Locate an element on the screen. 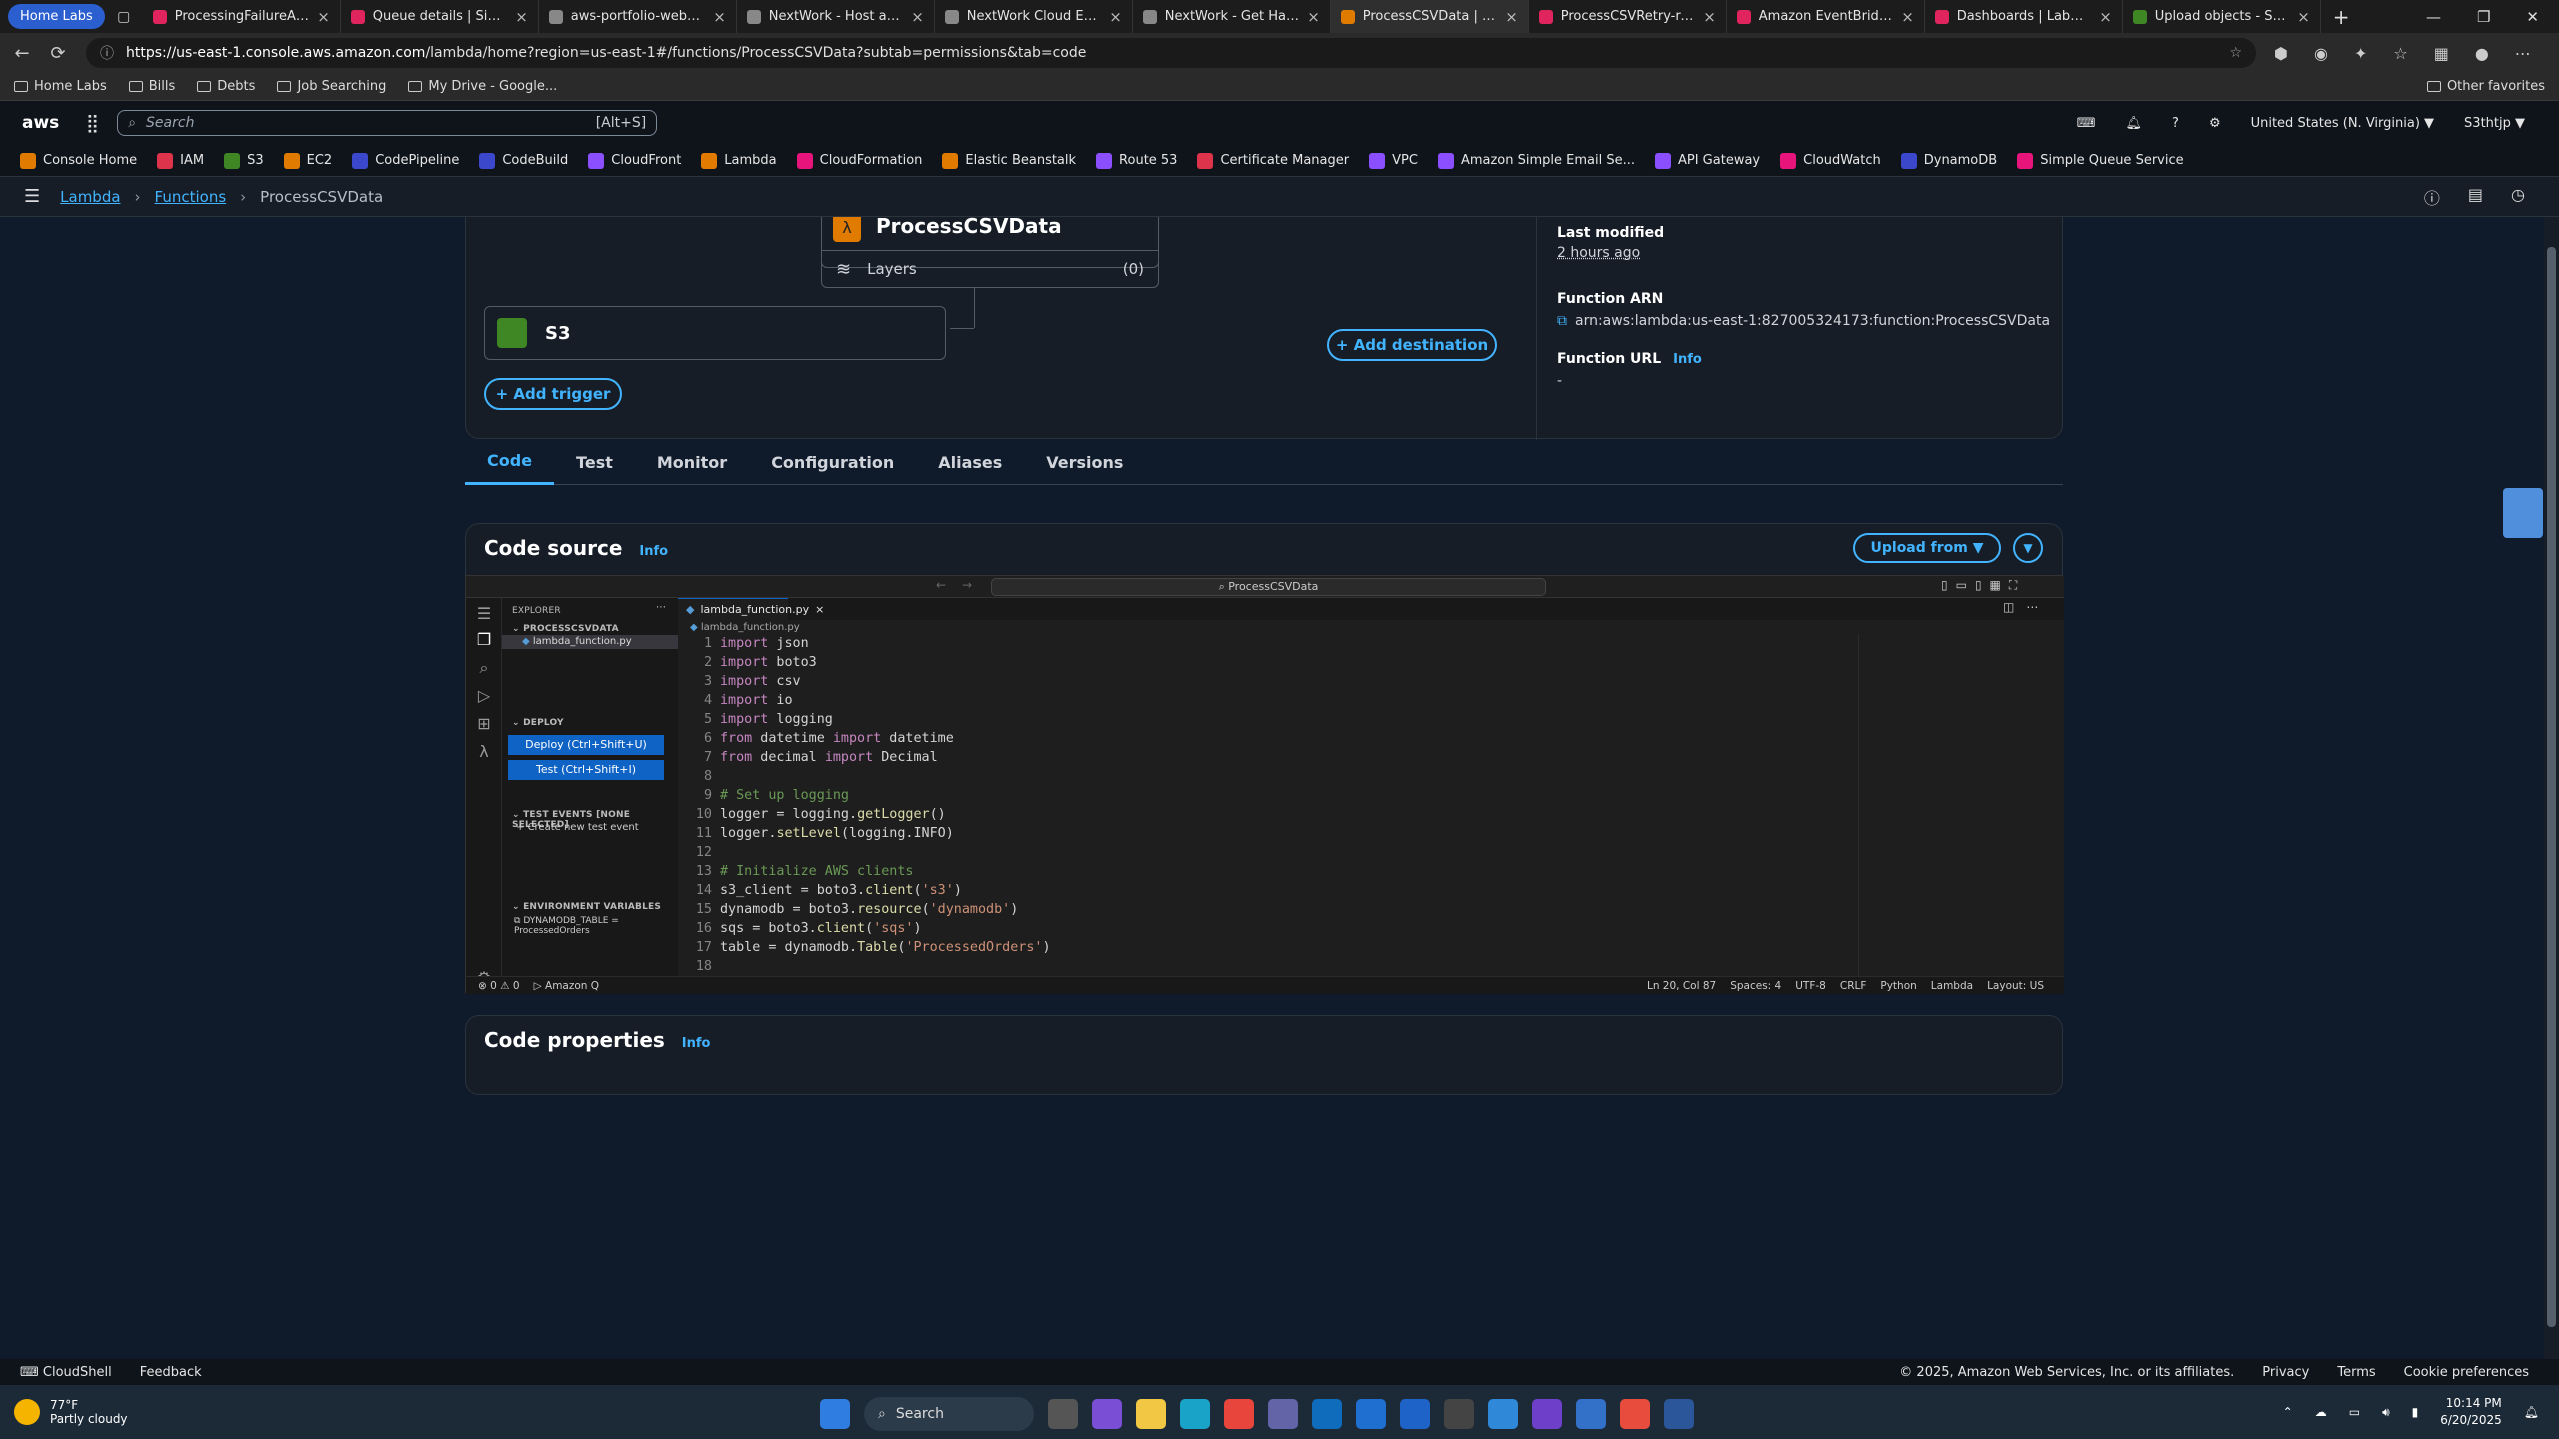 The width and height of the screenshot is (2559, 1439). service-shortcut: VPC is located at coordinates (1393, 160).